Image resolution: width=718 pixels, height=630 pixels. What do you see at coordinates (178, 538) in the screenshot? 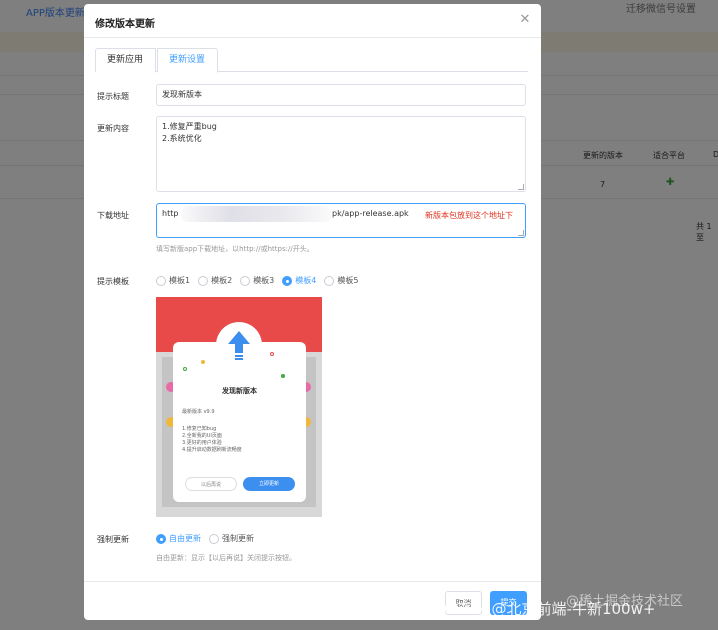
I see `force-radio-free: 自由更新` at bounding box center [178, 538].